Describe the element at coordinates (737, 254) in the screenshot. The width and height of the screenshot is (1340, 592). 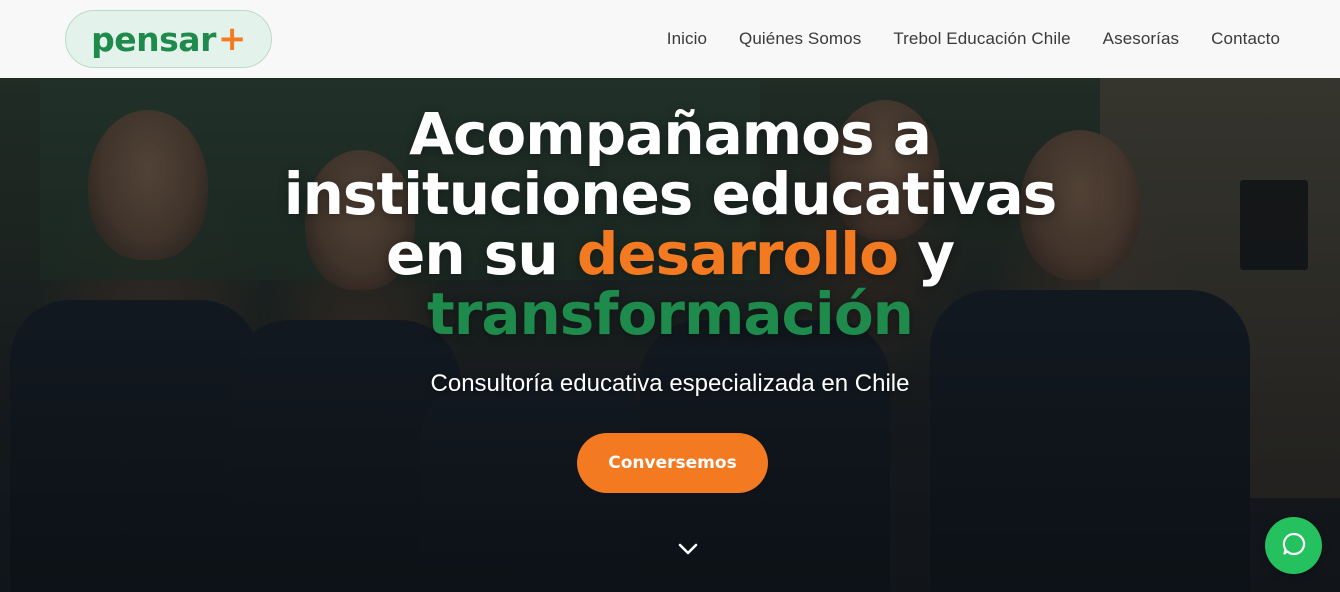
I see `headline-accent-desarrollo: desarrollo` at that location.